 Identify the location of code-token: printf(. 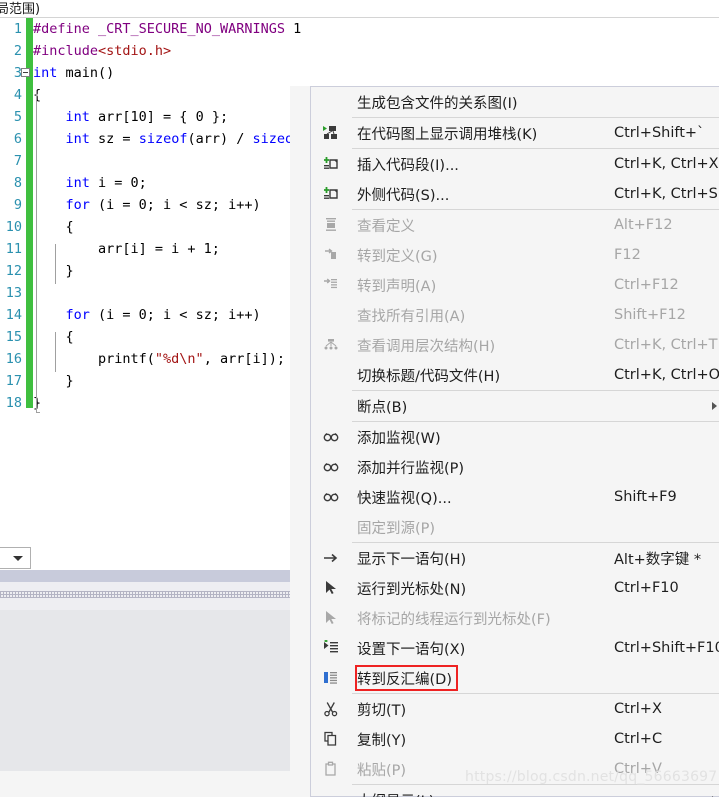
(94, 359).